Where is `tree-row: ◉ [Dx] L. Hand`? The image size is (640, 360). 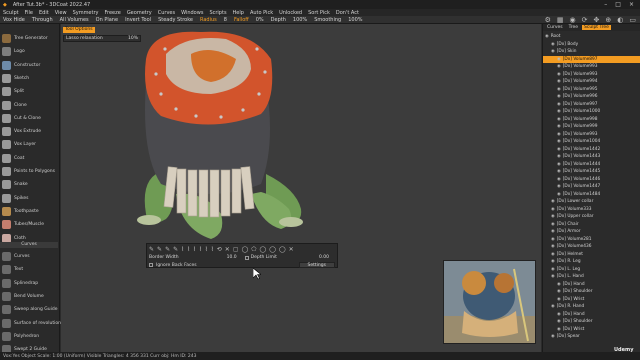
tree-row: ◉ [Dx] L. Hand is located at coordinates (591, 276).